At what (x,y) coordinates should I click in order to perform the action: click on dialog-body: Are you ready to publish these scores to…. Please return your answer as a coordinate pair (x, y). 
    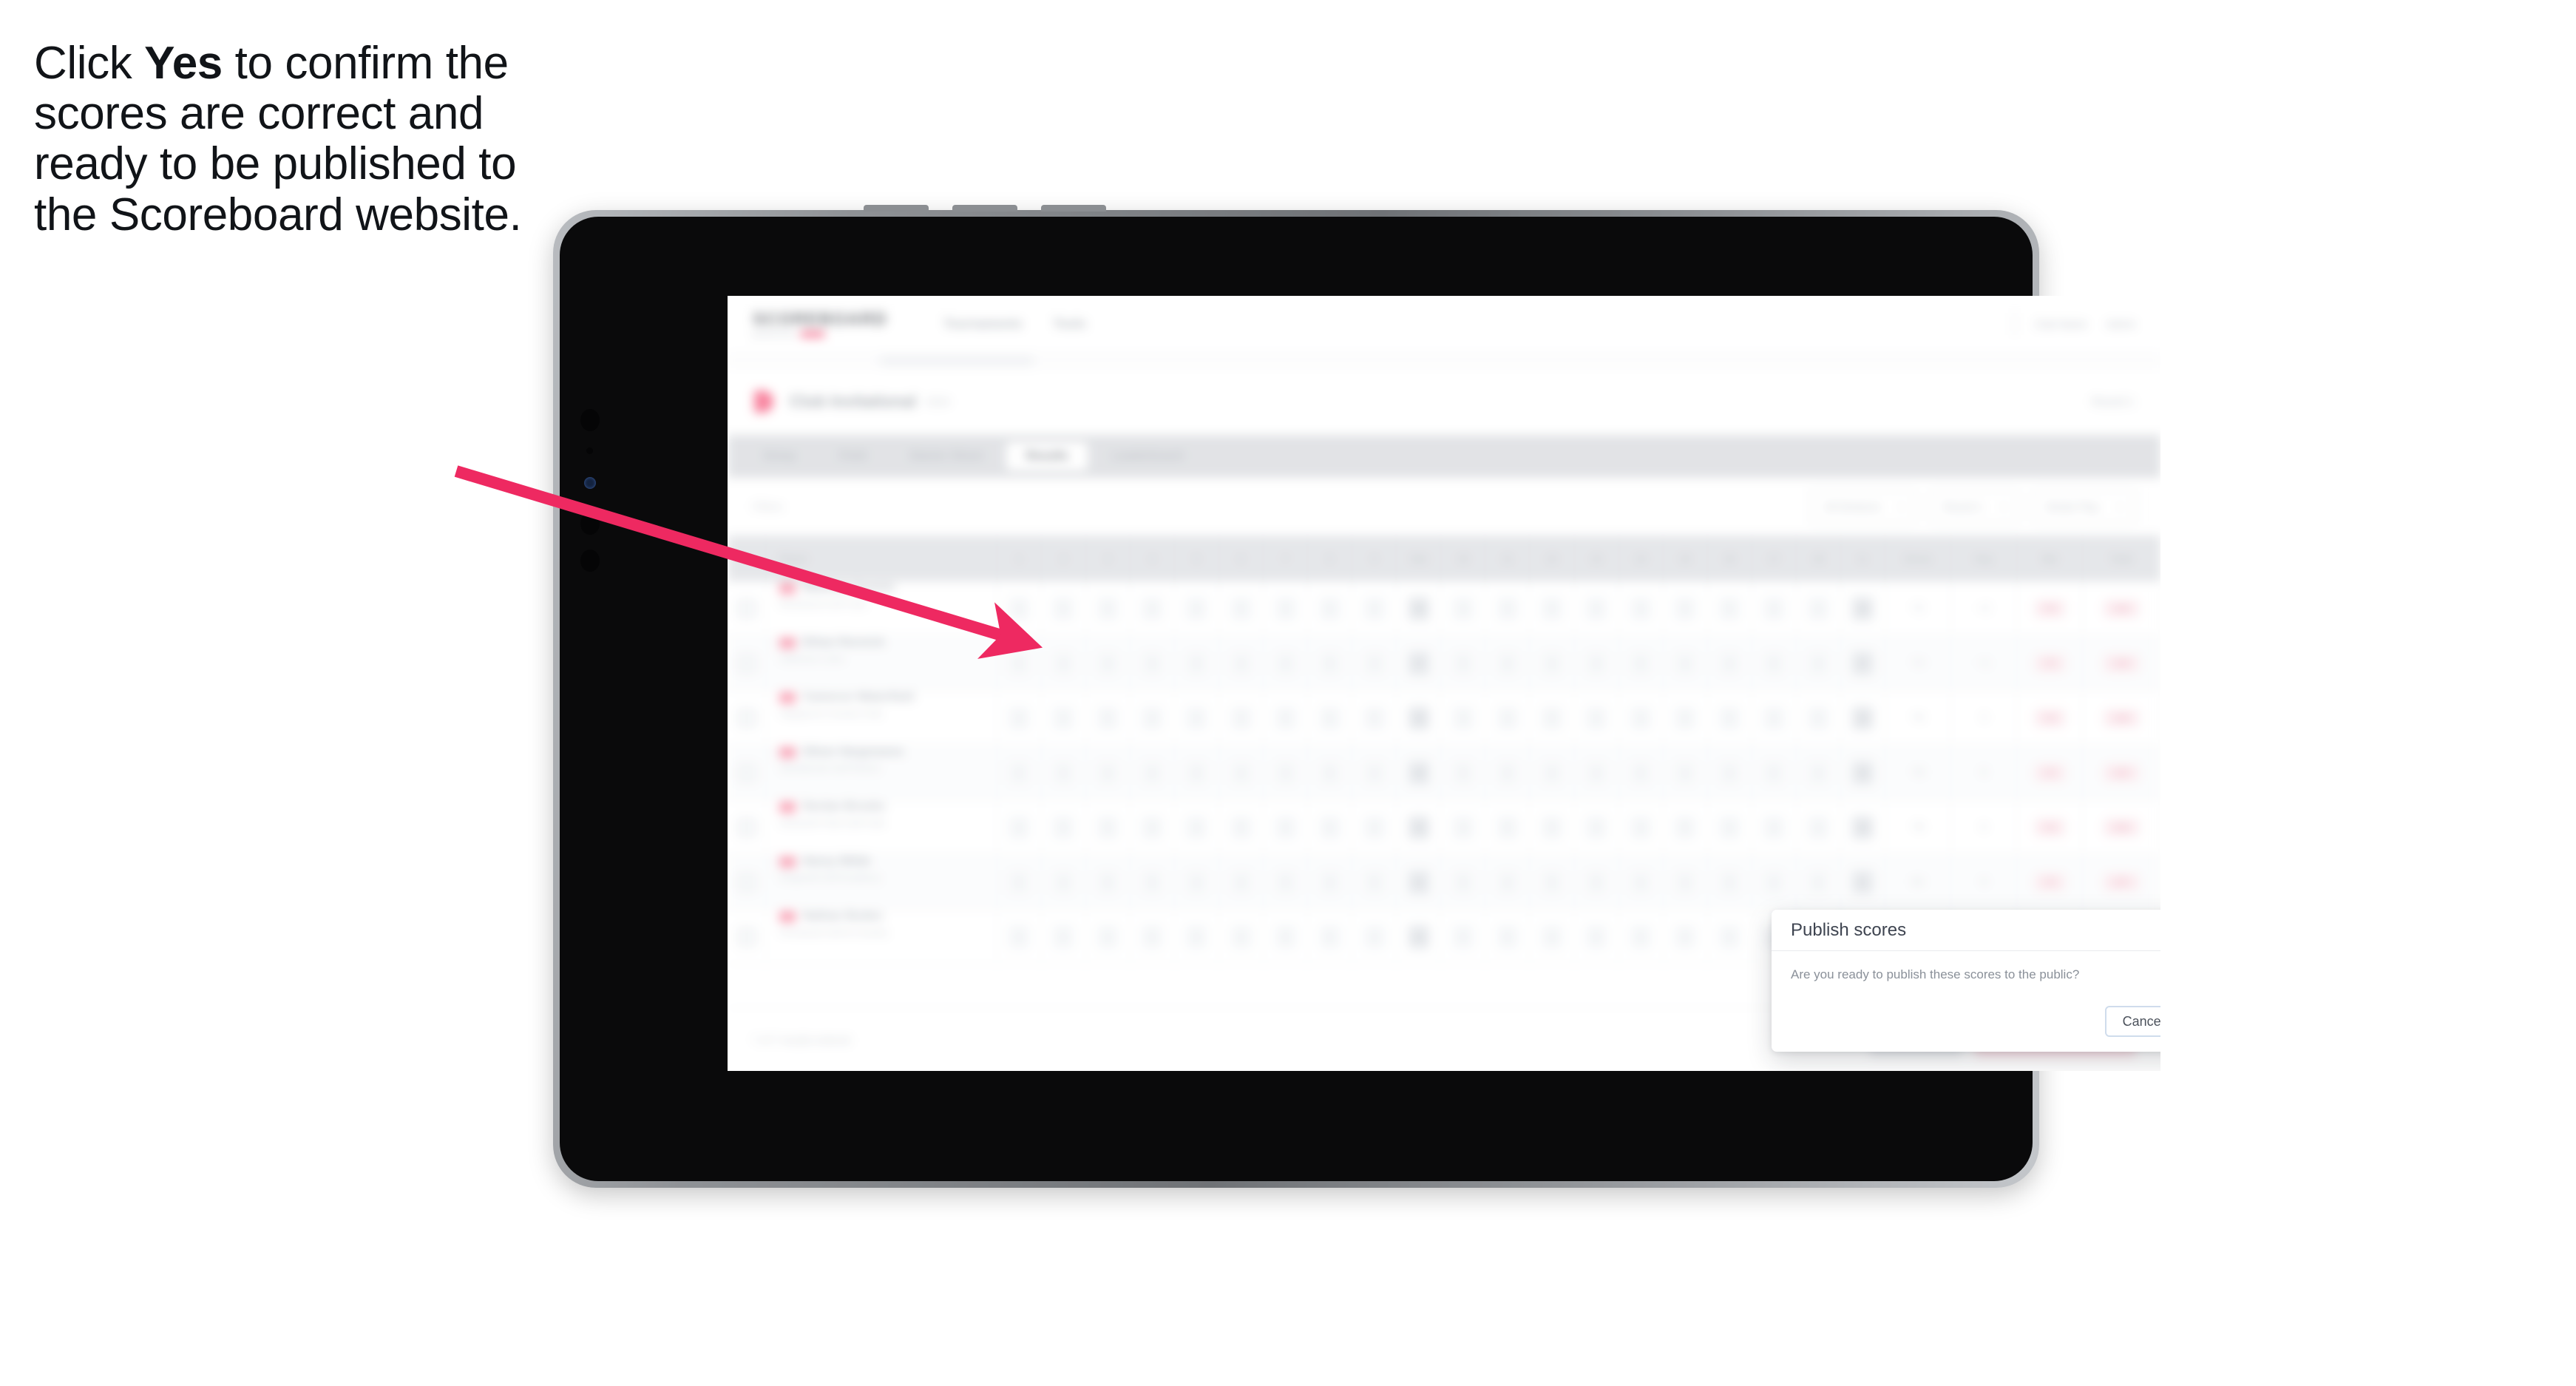
    Looking at the image, I should click on (1966, 966).